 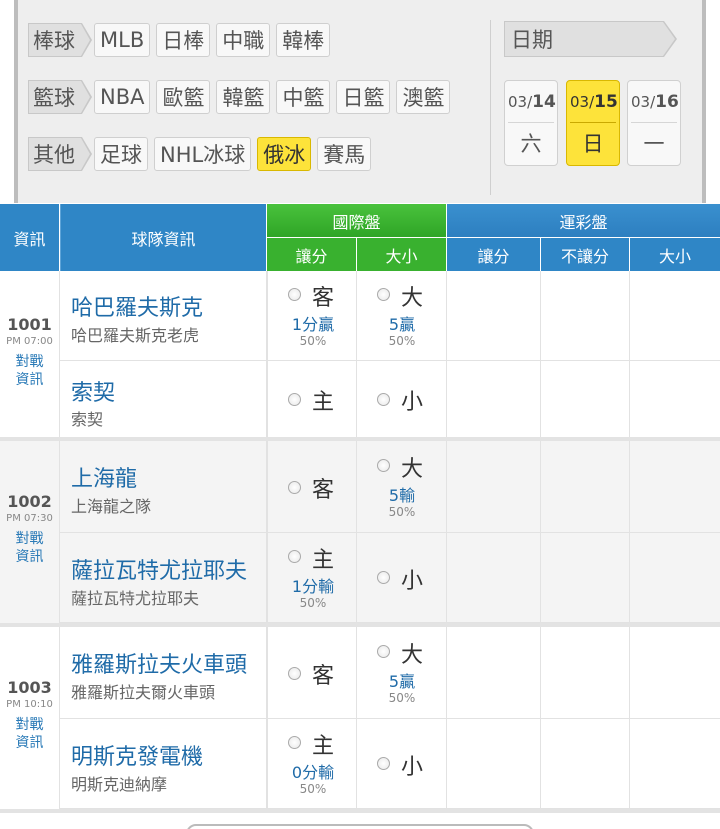 What do you see at coordinates (675, 254) in the screenshot?
I see `header-lot-total: 大小` at bounding box center [675, 254].